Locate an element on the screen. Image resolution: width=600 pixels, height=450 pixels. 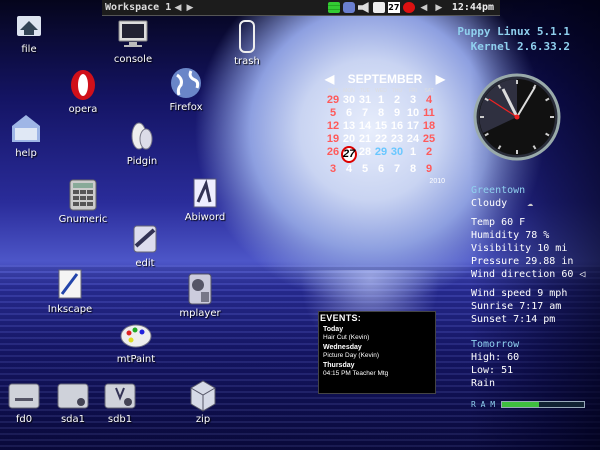
desktop-icon-label: Pidgin is located at coordinates (142, 161).